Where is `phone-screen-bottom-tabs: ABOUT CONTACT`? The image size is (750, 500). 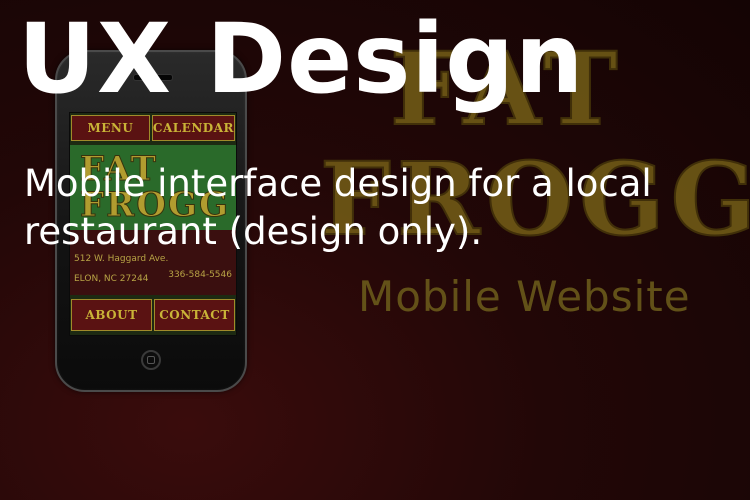
phone-screen-bottom-tabs: ABOUT CONTACT is located at coordinates (153, 315).